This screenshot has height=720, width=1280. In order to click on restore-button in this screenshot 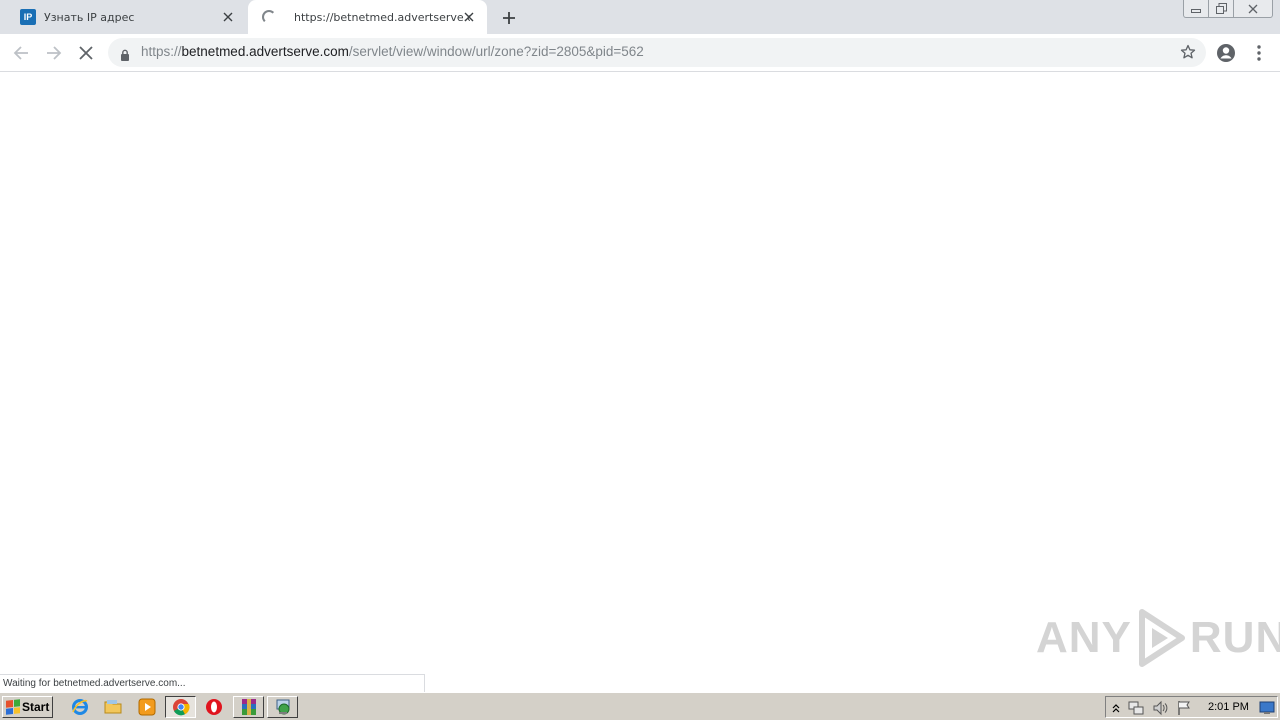, I will do `click(1221, 9)`.